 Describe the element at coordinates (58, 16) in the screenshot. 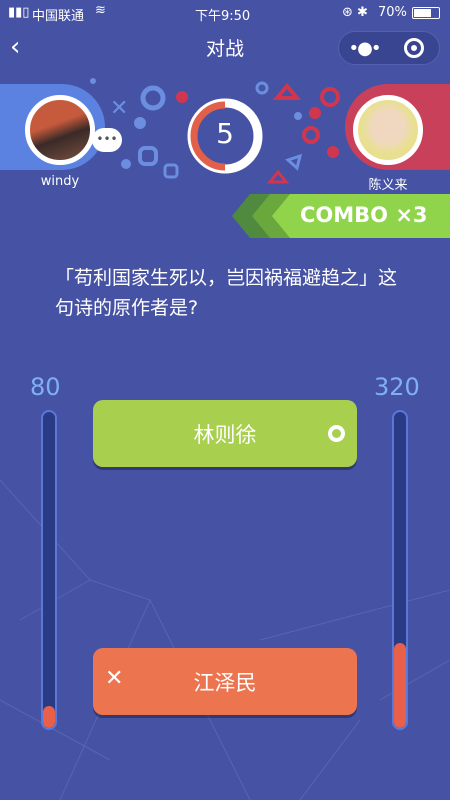

I see `carrier: 中国联通` at that location.